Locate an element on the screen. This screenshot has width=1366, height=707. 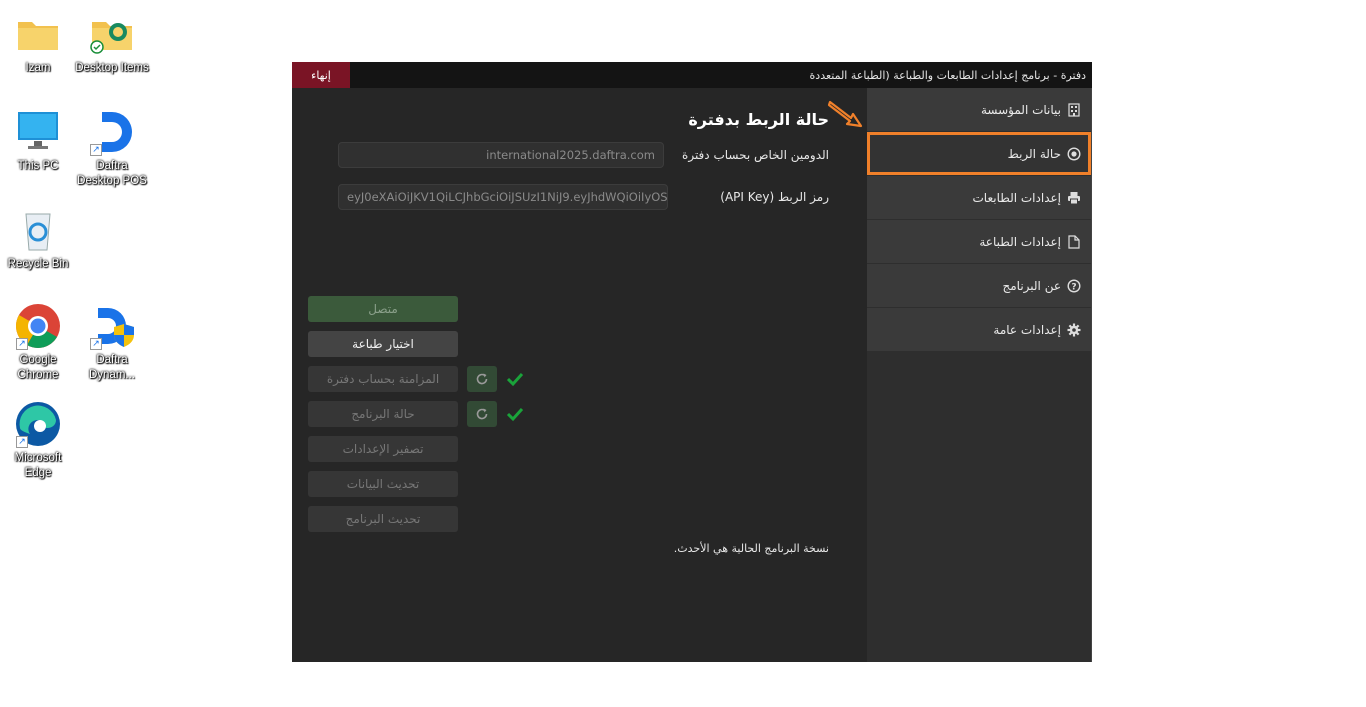
sidebar-item-label: عن البرنامج is located at coordinates (1031, 285).